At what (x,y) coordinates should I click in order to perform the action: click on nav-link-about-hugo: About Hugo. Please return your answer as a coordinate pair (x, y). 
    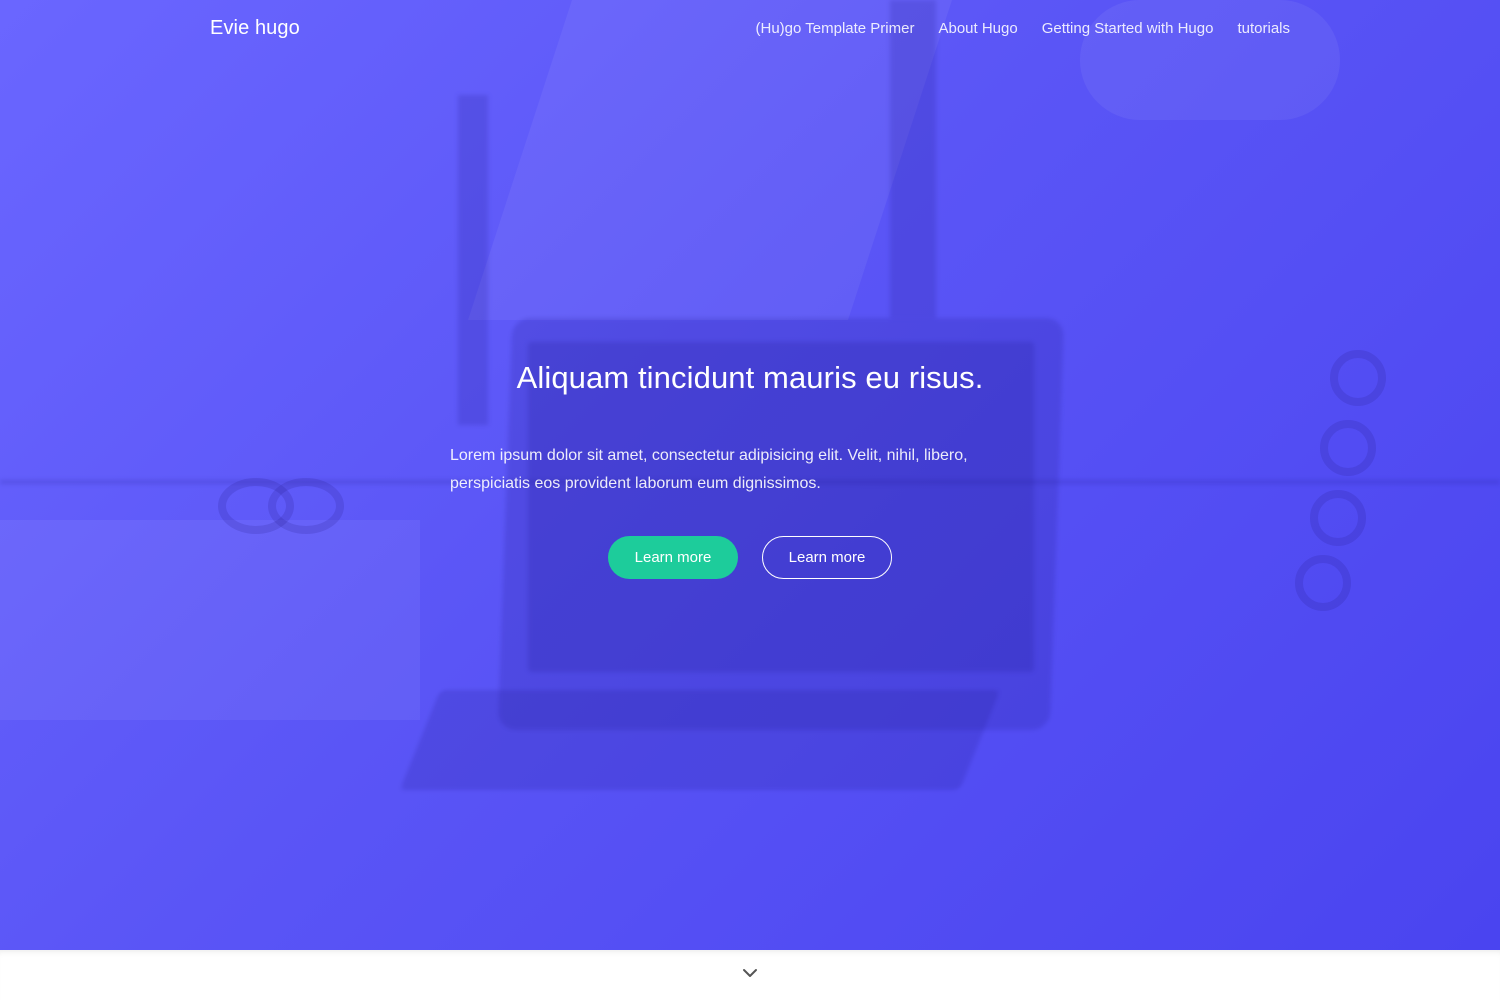
    Looking at the image, I should click on (977, 28).